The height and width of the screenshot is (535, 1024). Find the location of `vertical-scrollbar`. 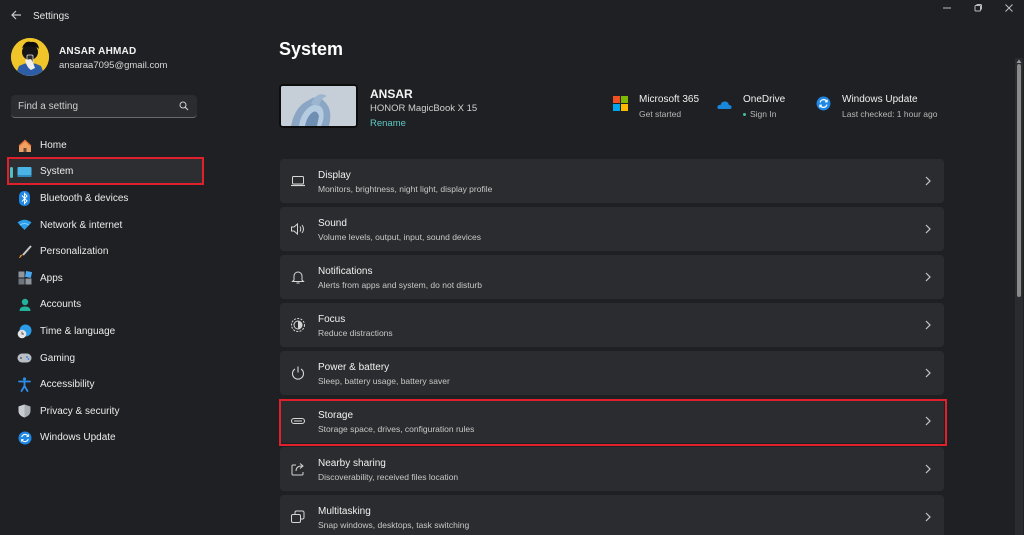

vertical-scrollbar is located at coordinates (1019, 296).